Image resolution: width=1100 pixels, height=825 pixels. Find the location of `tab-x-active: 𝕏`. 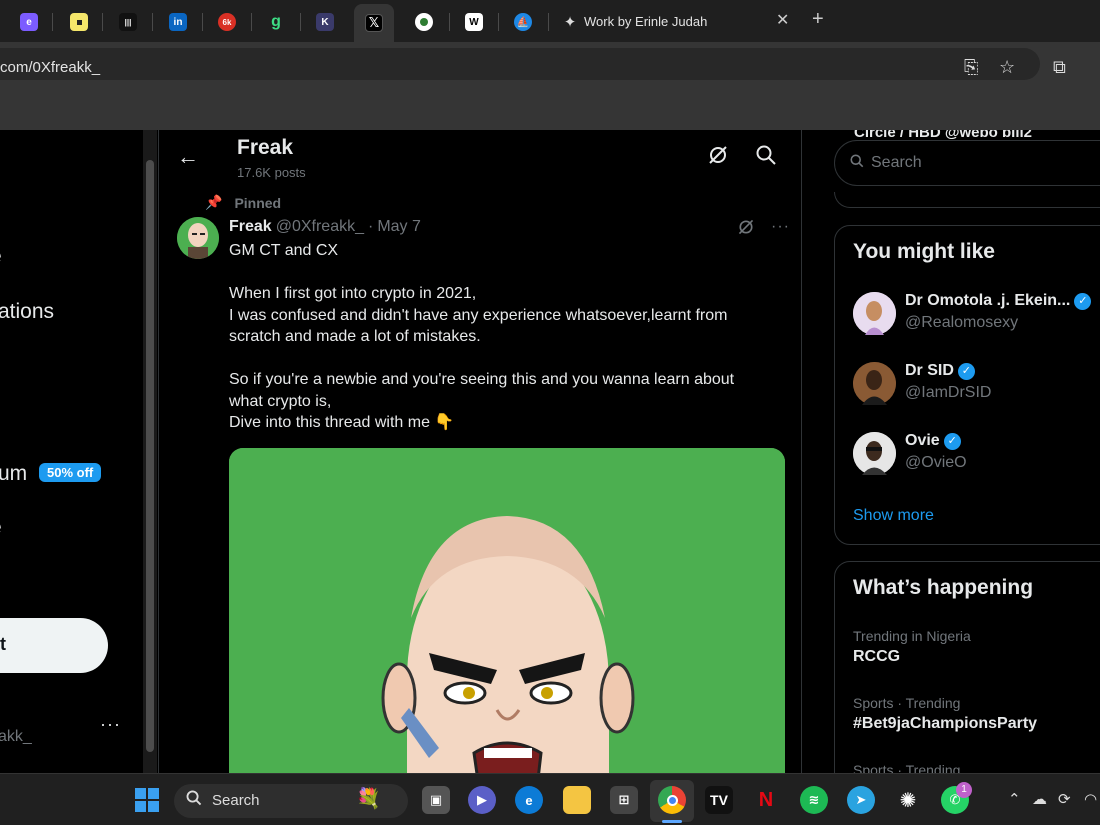

tab-x-active: 𝕏 is located at coordinates (374, 23).